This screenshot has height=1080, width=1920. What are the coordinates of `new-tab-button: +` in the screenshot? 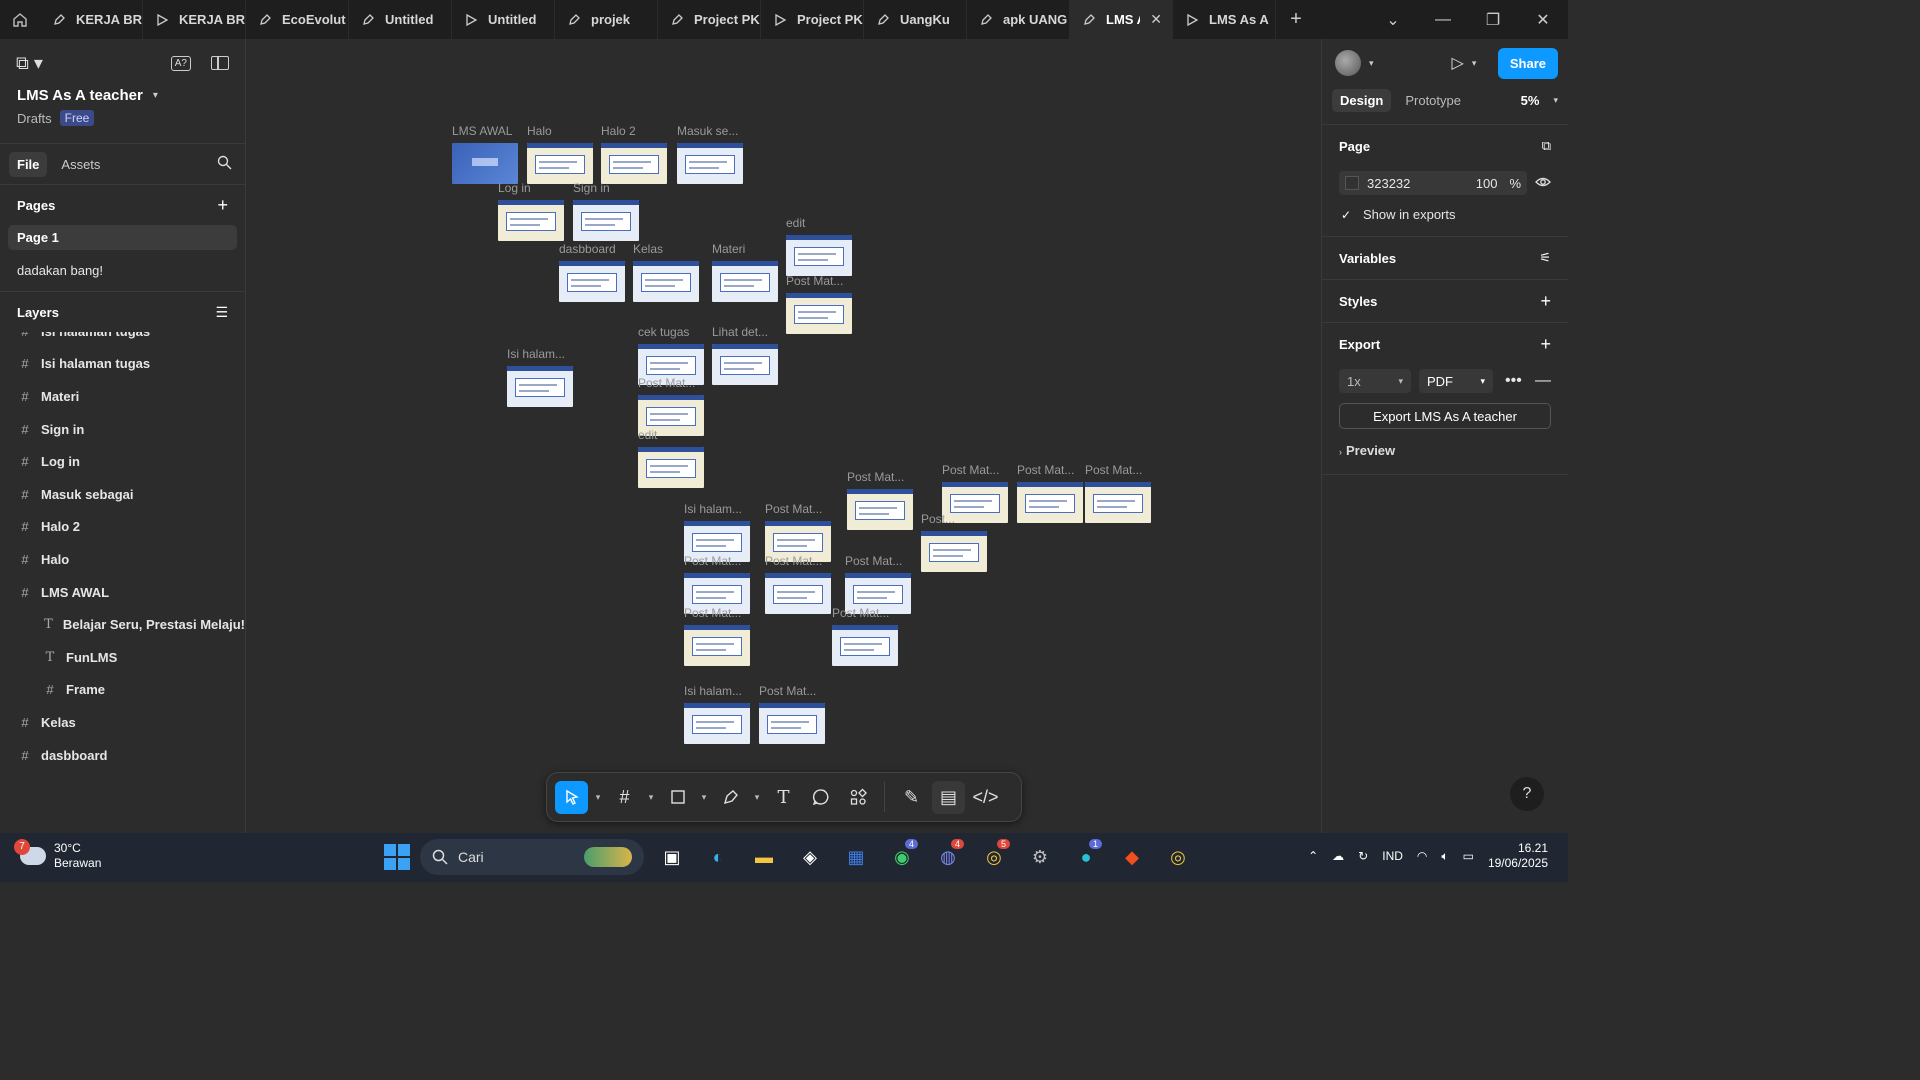 It's located at (1296, 19).